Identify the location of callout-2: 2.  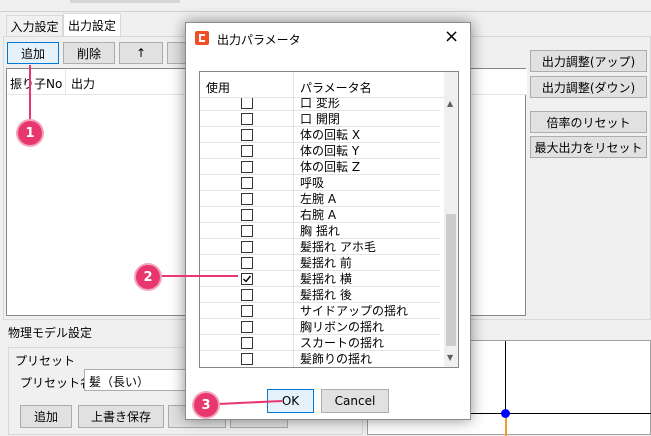
(148, 277).